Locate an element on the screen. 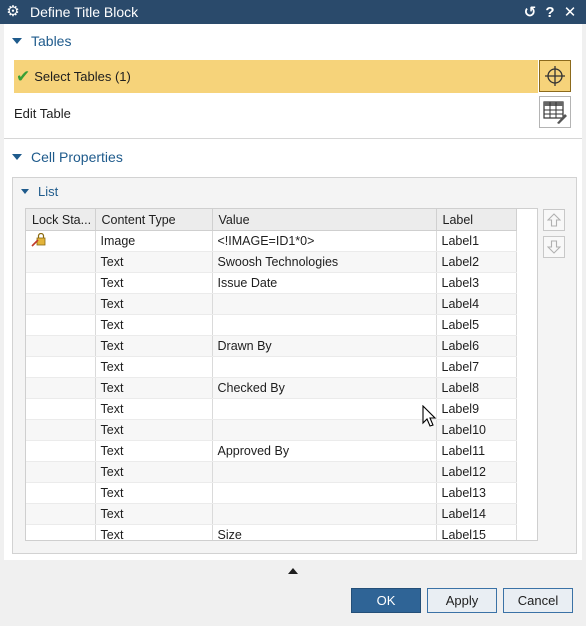 The image size is (586, 626). move-down-button is located at coordinates (554, 247).